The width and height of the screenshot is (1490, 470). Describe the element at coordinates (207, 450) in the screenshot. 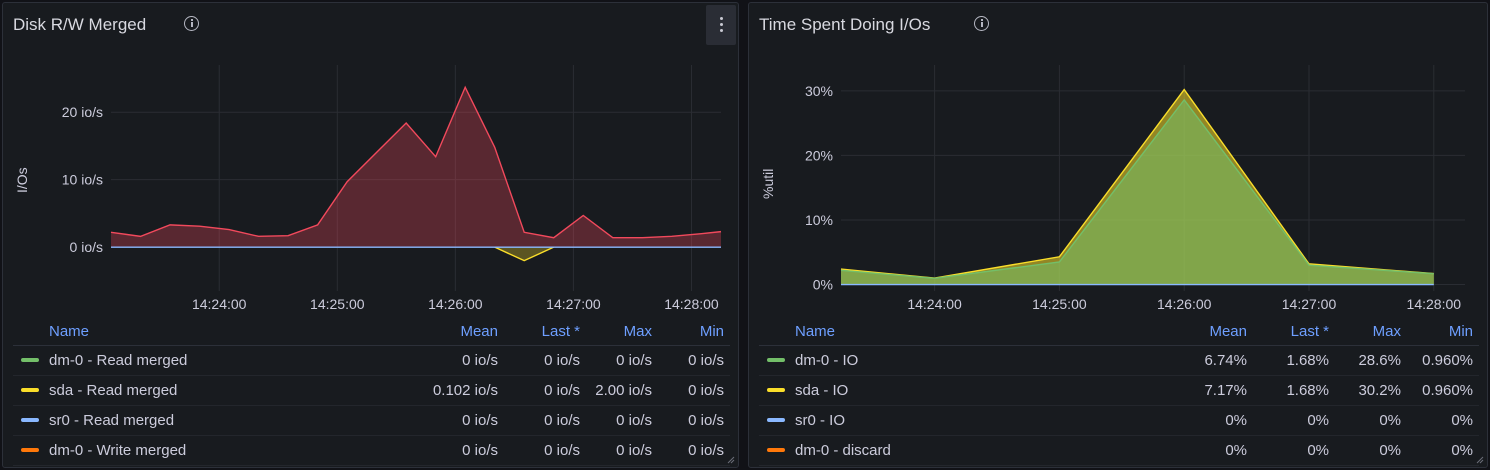

I see `legend-series-name: dm-0 - Write merged` at that location.